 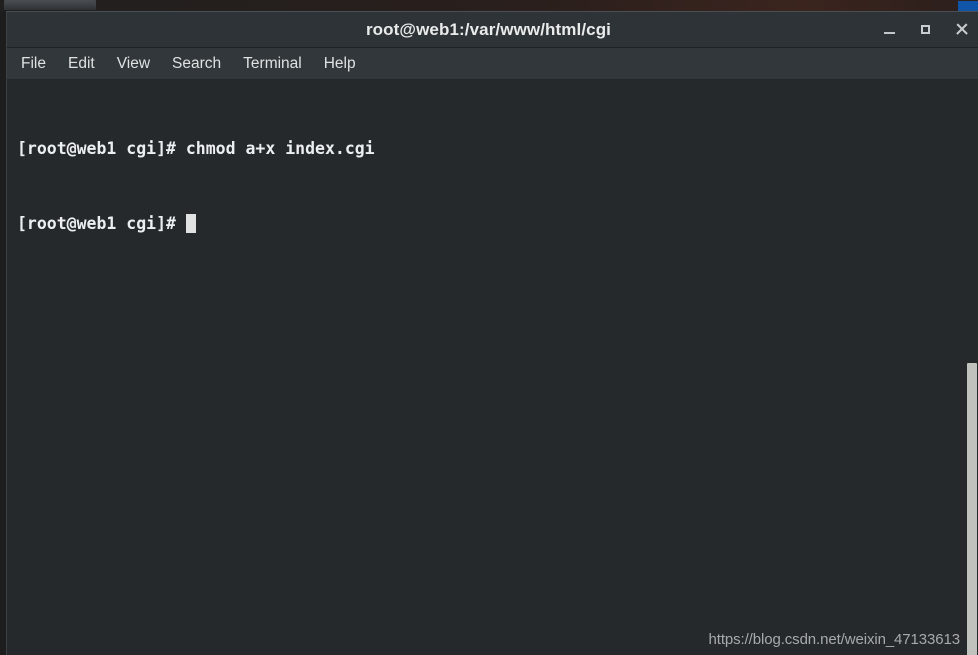 I want to click on watermark-url: https://blog.csdn.net/weixin_47133613, so click(x=834, y=639).